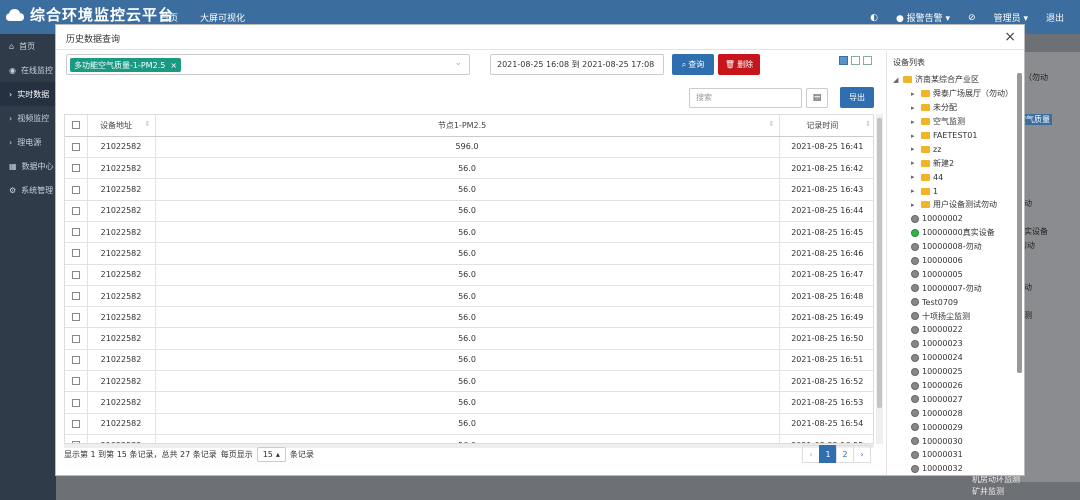 This screenshot has height=500, width=1080. Describe the element at coordinates (1055, 17) in the screenshot. I see `logout-link: 退出` at that location.